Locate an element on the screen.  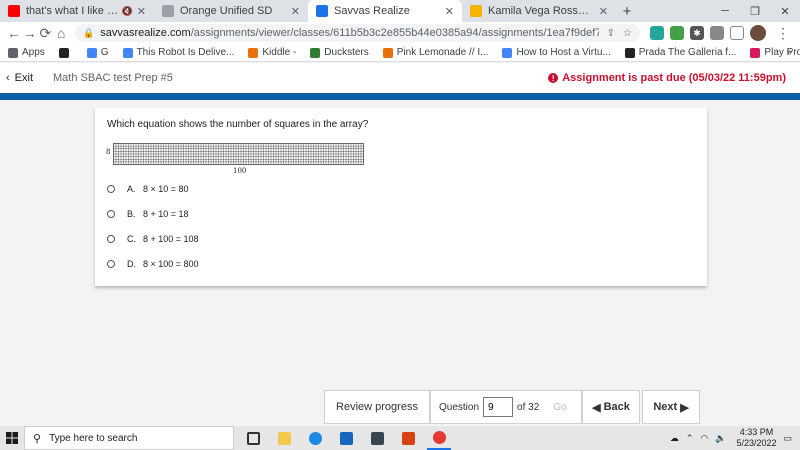
question-jump: Question of 32 Go is located at coordinates (506, 407).